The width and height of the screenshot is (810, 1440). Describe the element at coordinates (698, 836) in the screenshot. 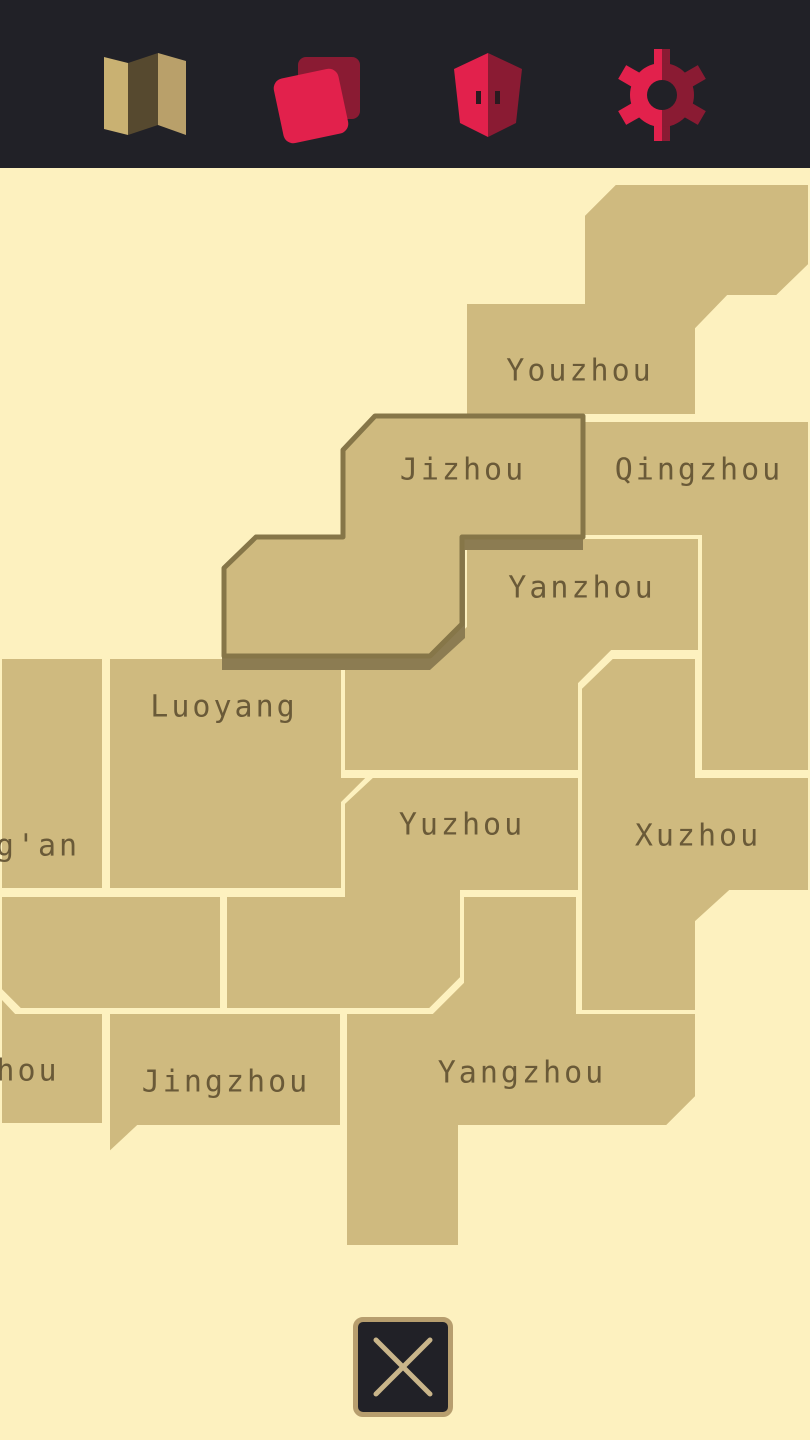

I see `province-label-xuzhou: Xuzhou` at that location.